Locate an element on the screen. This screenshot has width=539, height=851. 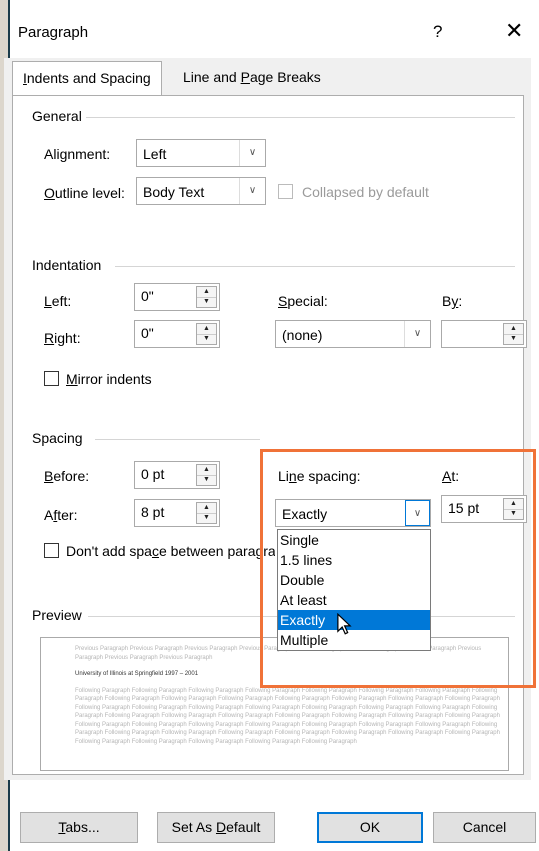
collapsed-label: Collapsed by default is located at coordinates (365, 192).